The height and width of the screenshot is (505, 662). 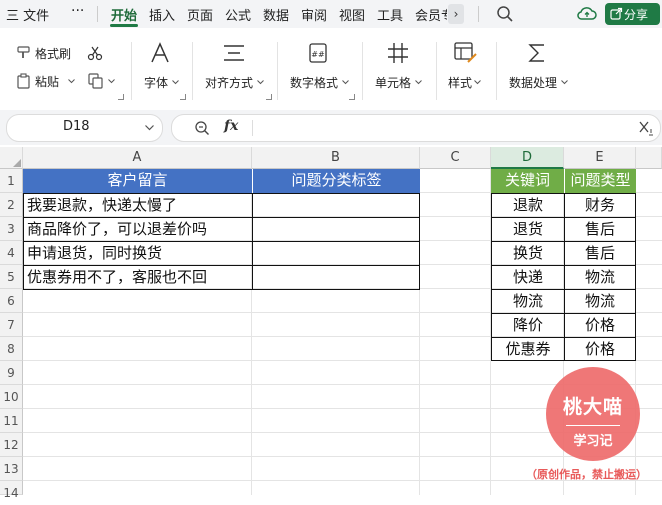 I want to click on share-label: 分享, so click(x=636, y=15).